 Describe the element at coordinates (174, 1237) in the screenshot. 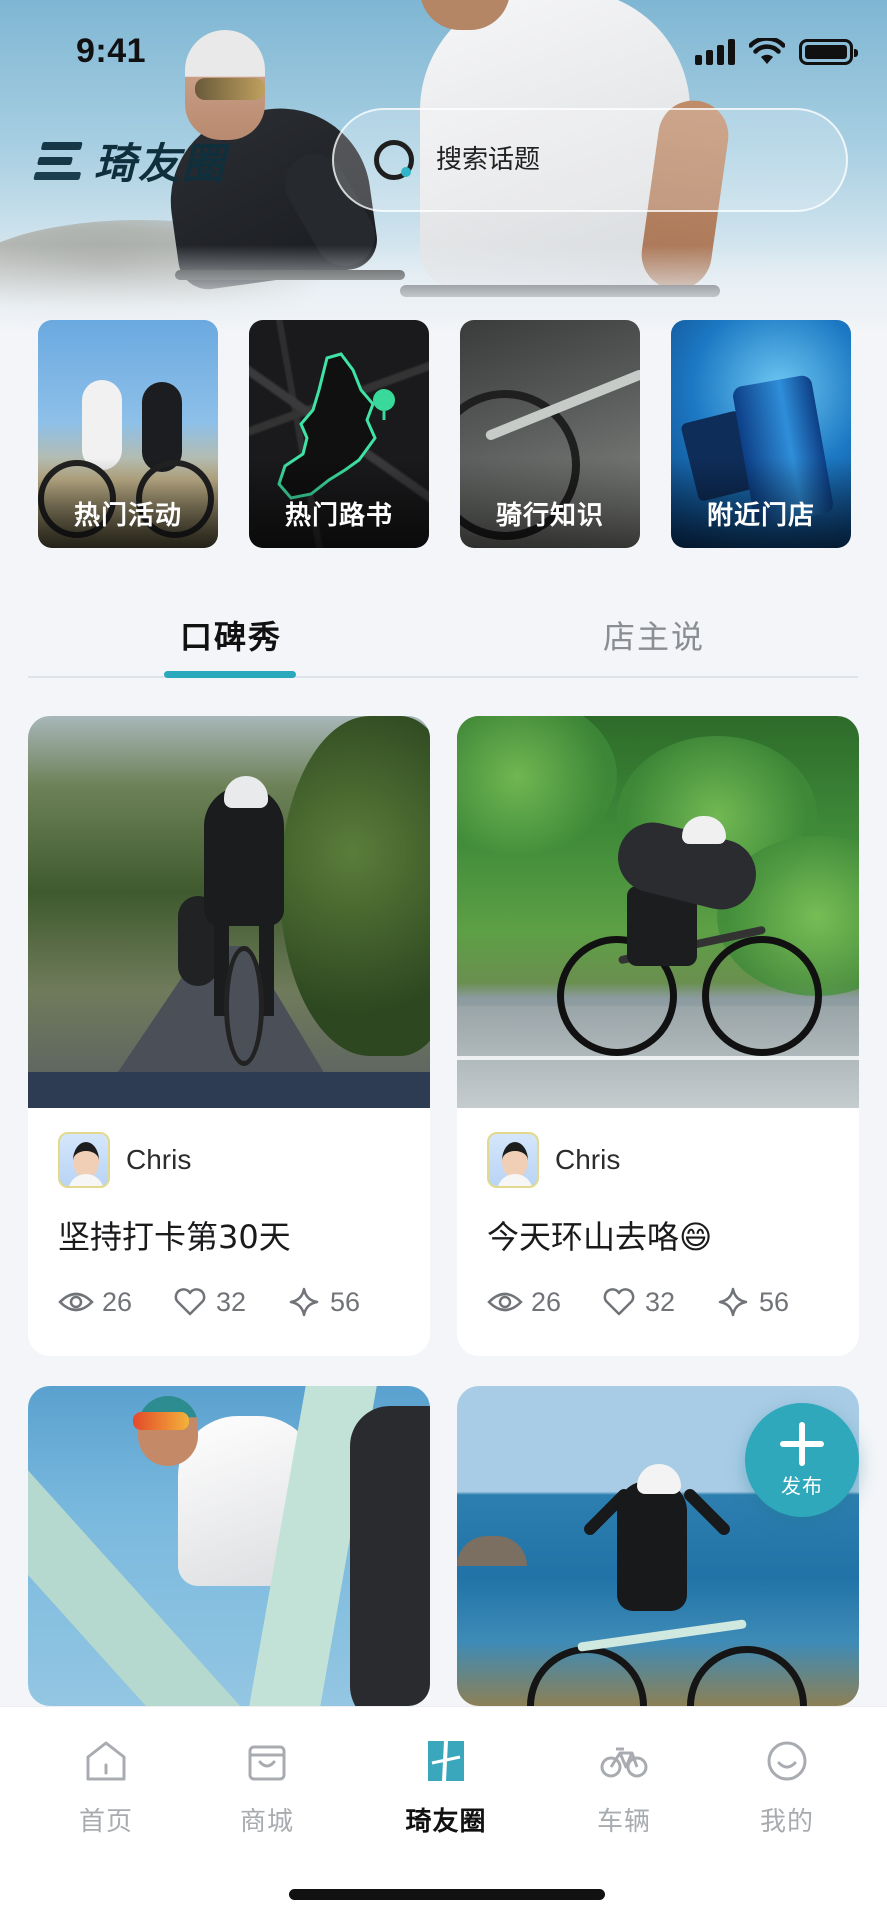

I see `post-title: 坚持打卡第30天` at that location.